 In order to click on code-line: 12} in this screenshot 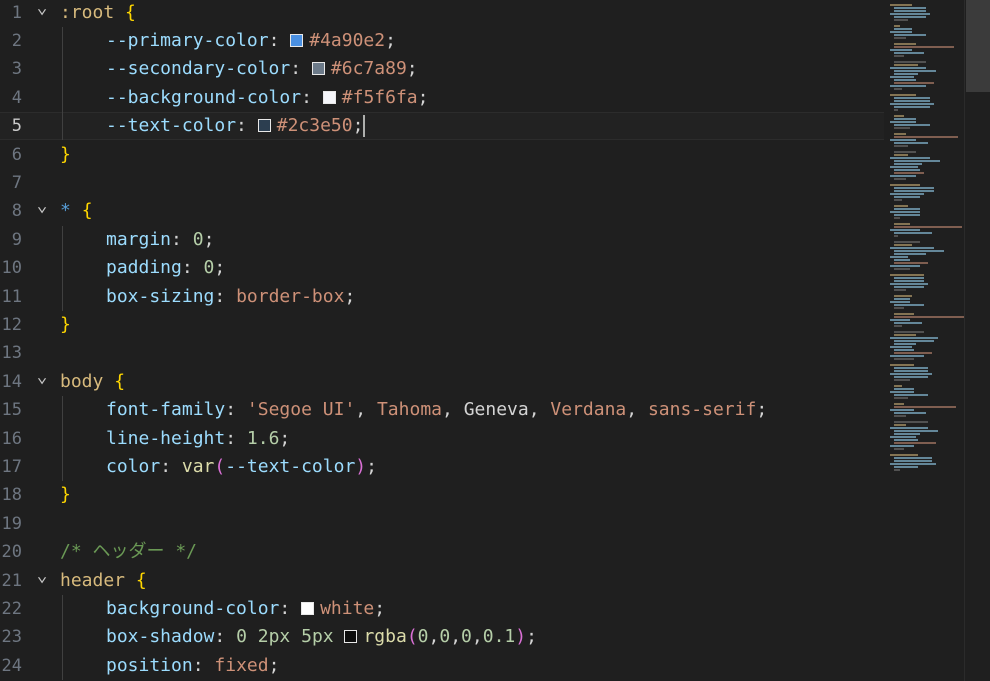, I will do `click(442, 325)`.